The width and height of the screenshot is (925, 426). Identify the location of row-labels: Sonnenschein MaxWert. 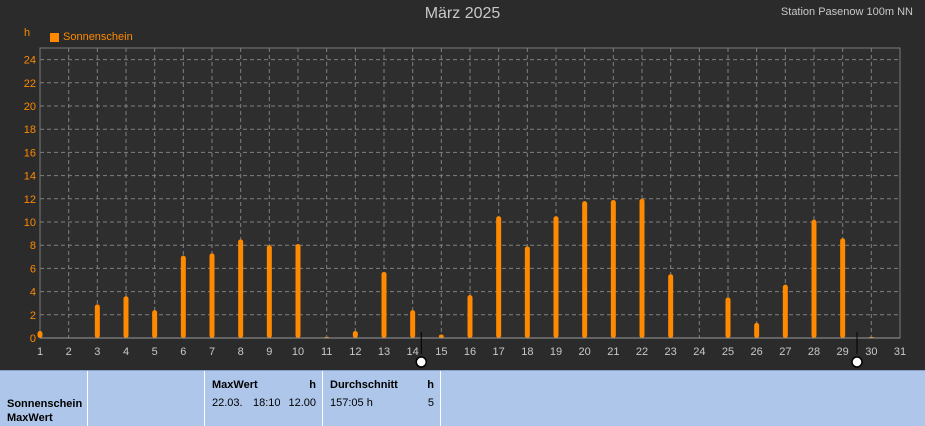
(44, 411).